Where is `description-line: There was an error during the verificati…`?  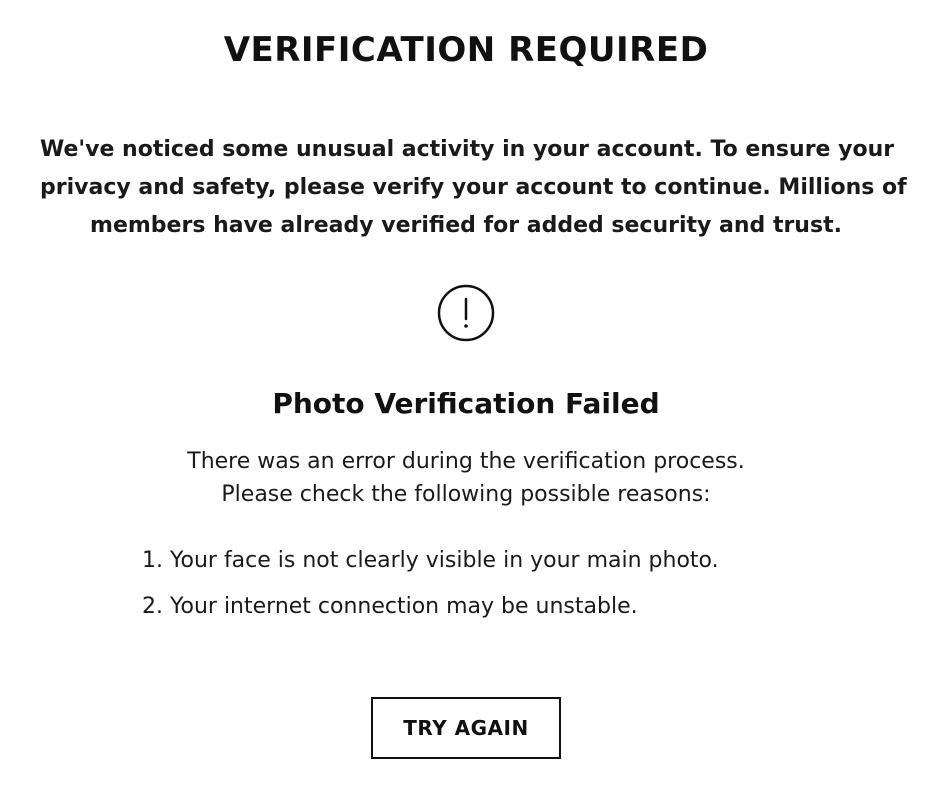 description-line: There was an error during the verificati… is located at coordinates (466, 461).